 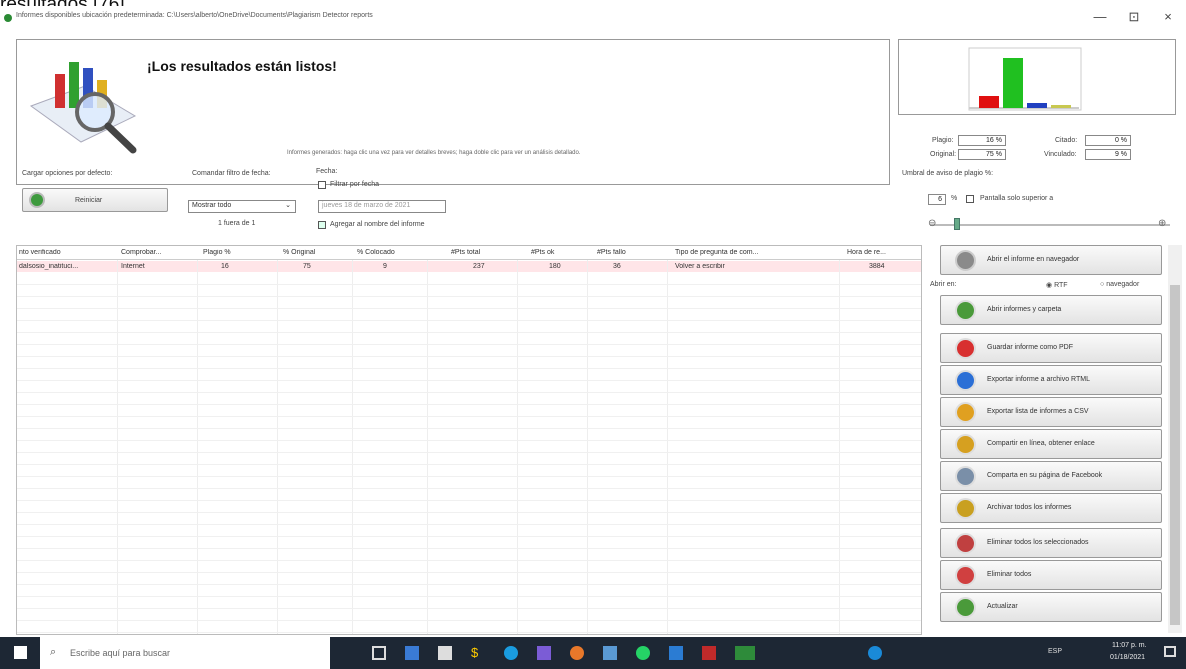 What do you see at coordinates (1051, 508) in the screenshot?
I see `archive-all-button: Archivar todos los informes` at bounding box center [1051, 508].